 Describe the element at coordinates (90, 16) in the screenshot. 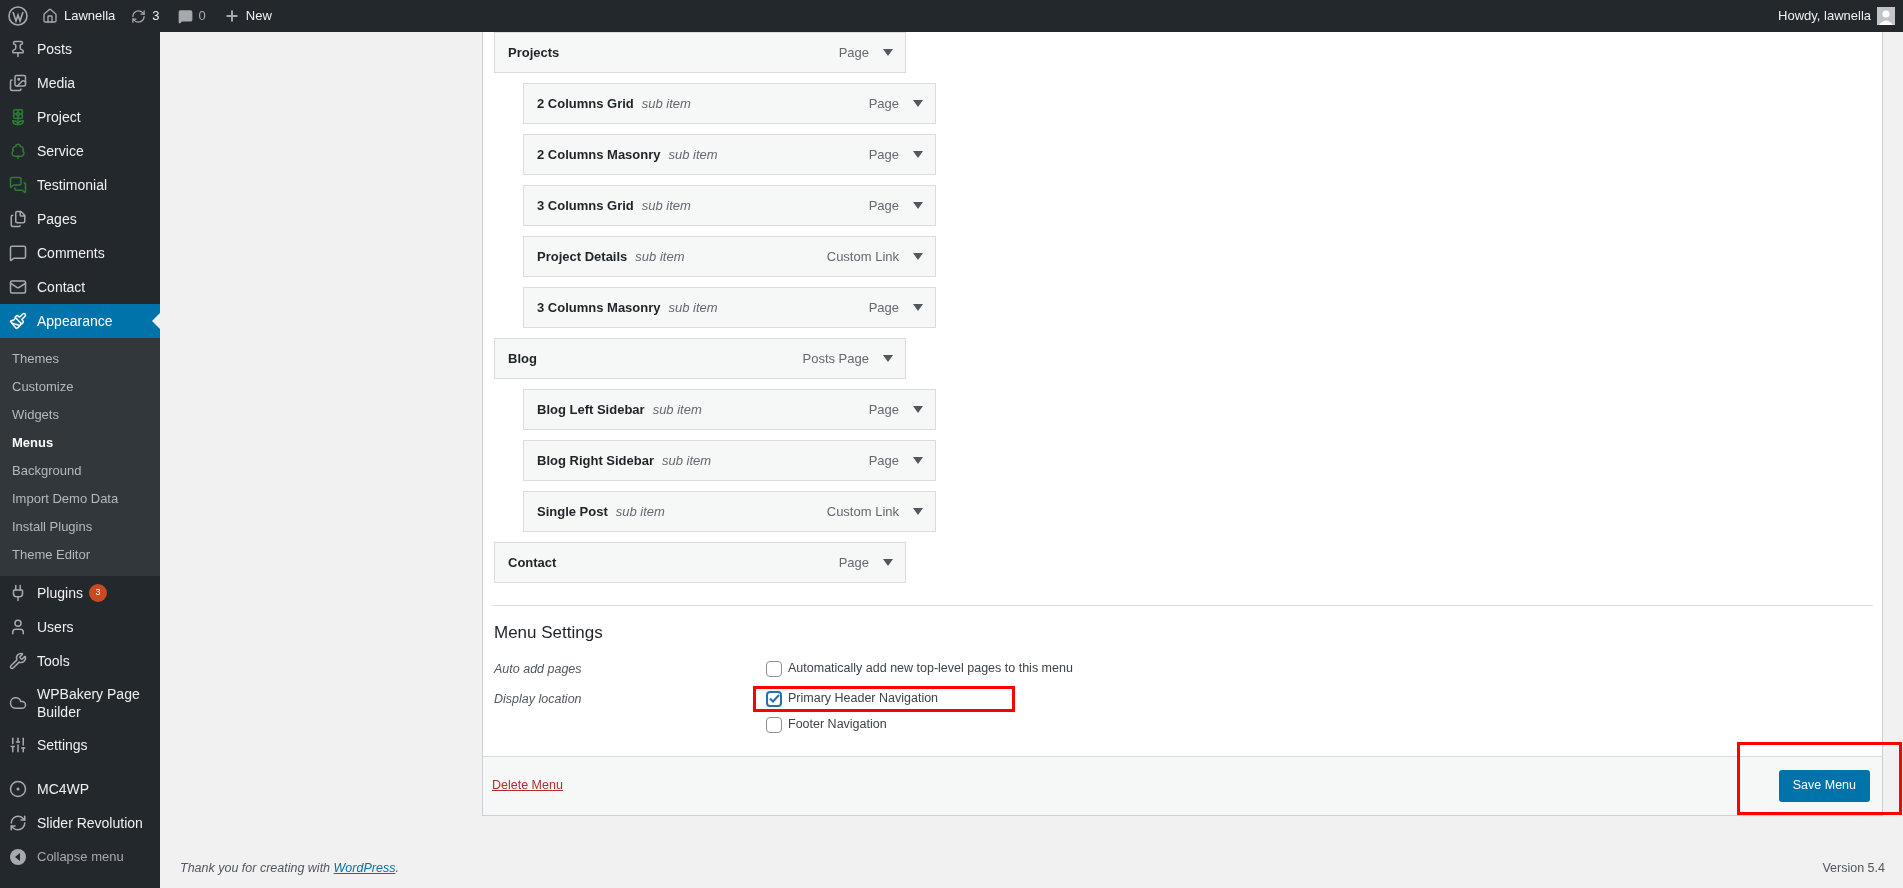

I see `site-name-link: Lawnella` at that location.